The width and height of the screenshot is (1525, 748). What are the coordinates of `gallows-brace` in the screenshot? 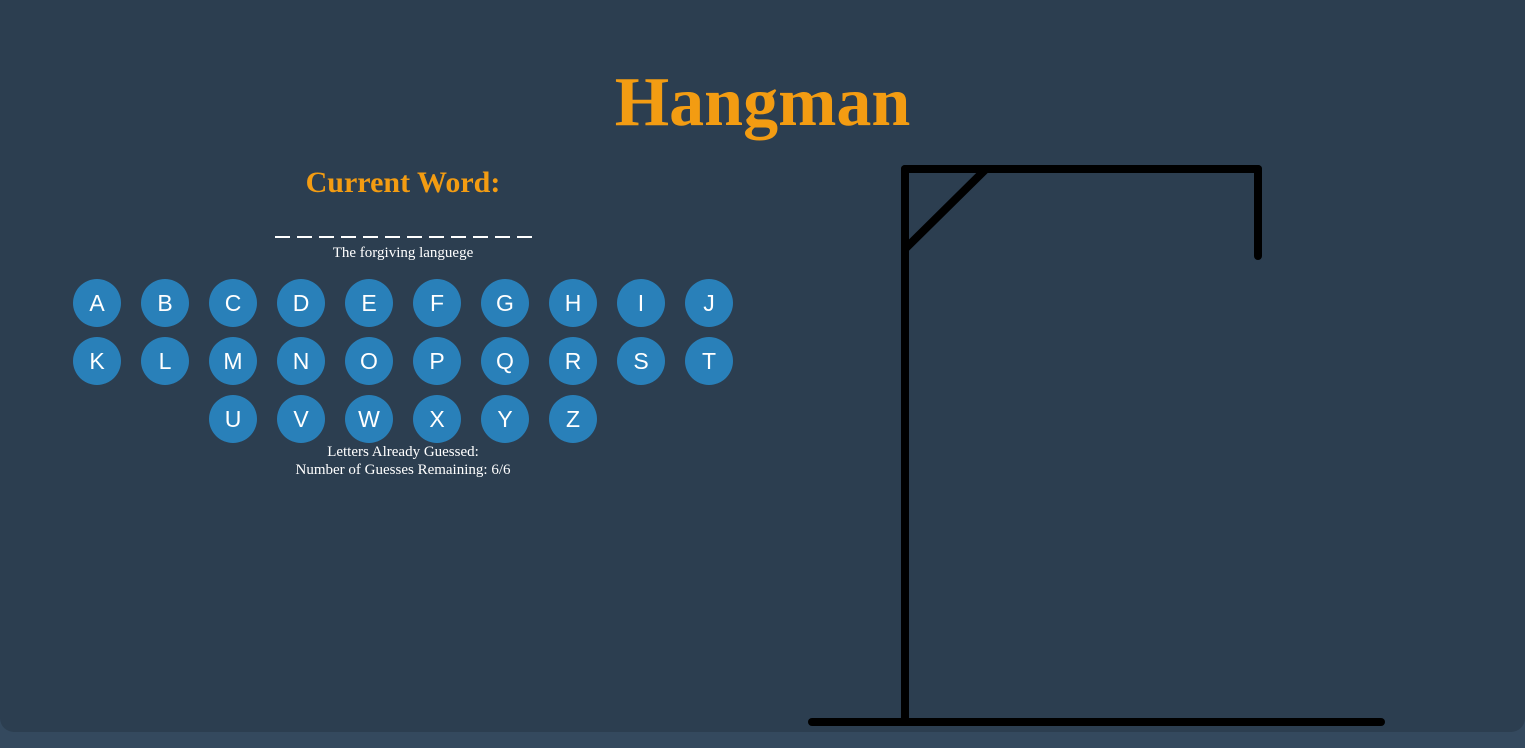 It's located at (945, 209).